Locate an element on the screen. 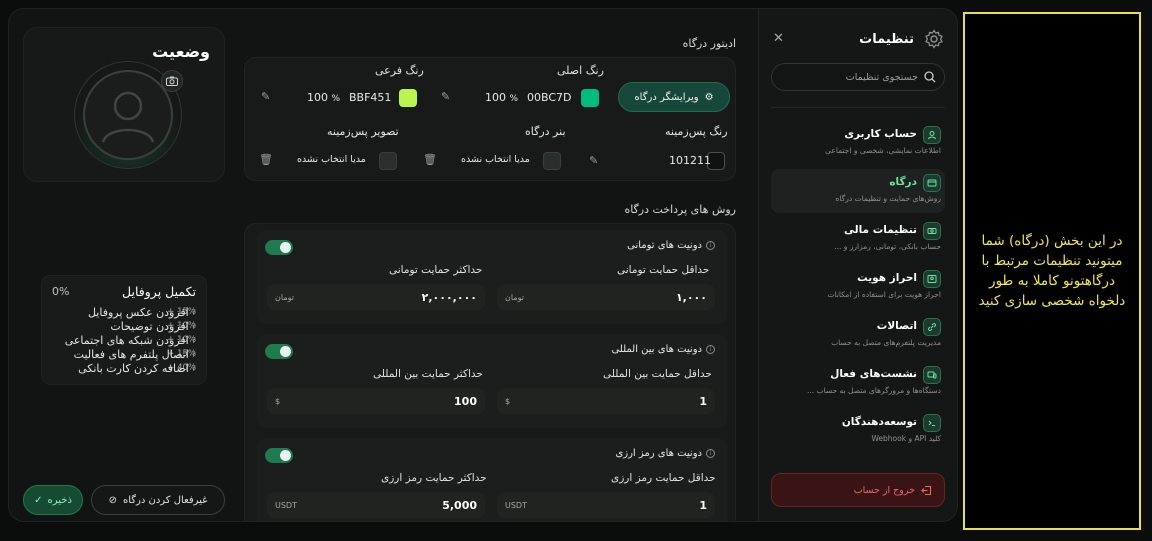 The height and width of the screenshot is (541, 1152). background-color-hex: 101211 is located at coordinates (690, 160).